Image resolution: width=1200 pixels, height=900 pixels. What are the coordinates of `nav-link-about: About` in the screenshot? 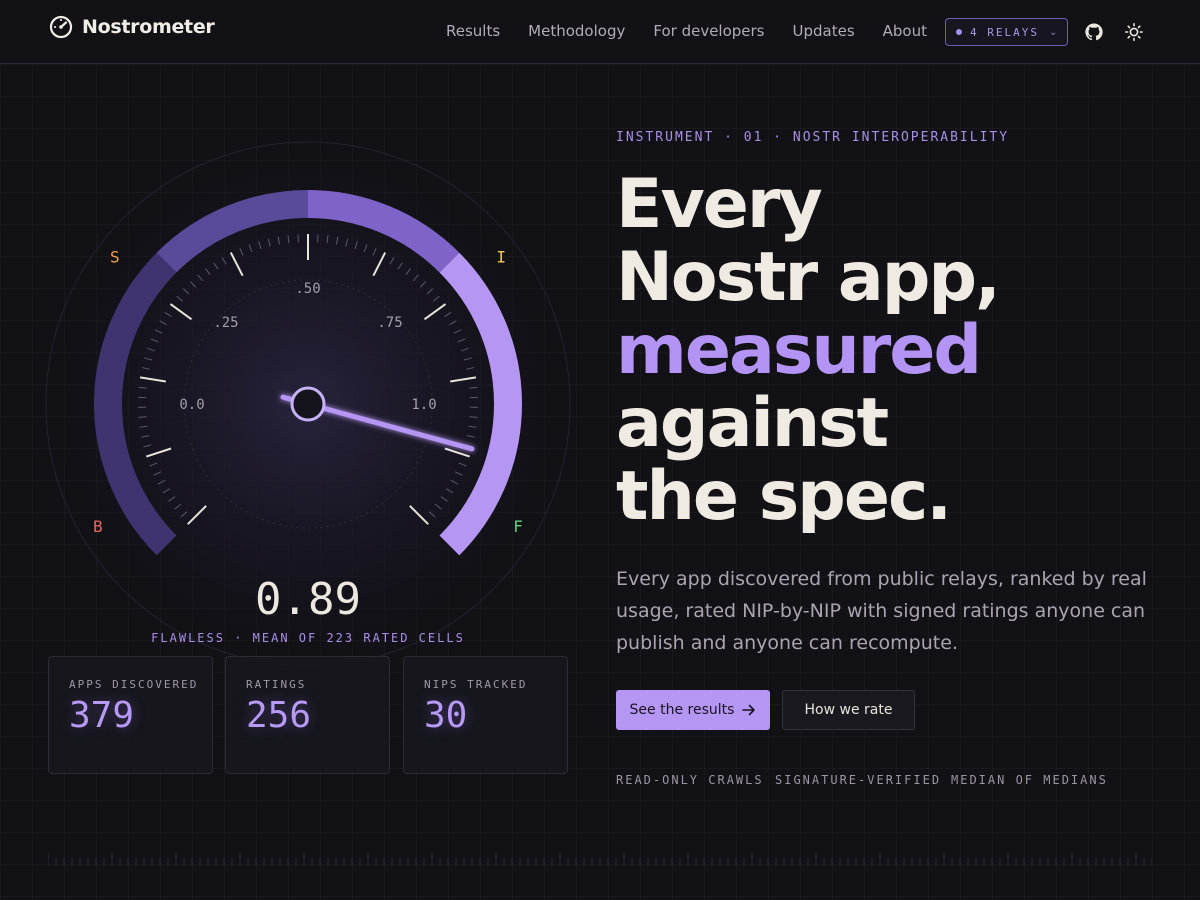 It's located at (905, 31).